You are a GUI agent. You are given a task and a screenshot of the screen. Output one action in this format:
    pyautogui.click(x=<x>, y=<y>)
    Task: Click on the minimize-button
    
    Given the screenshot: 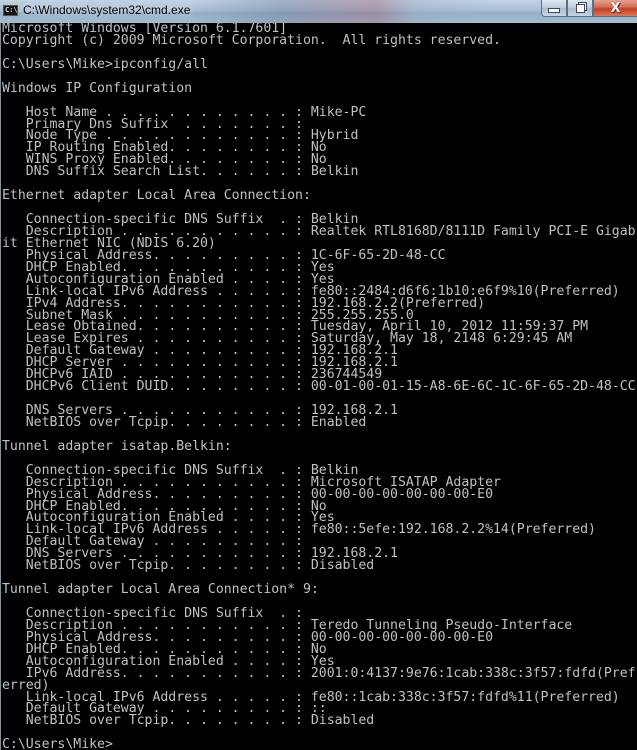 What is the action you would take?
    pyautogui.click(x=554, y=8)
    